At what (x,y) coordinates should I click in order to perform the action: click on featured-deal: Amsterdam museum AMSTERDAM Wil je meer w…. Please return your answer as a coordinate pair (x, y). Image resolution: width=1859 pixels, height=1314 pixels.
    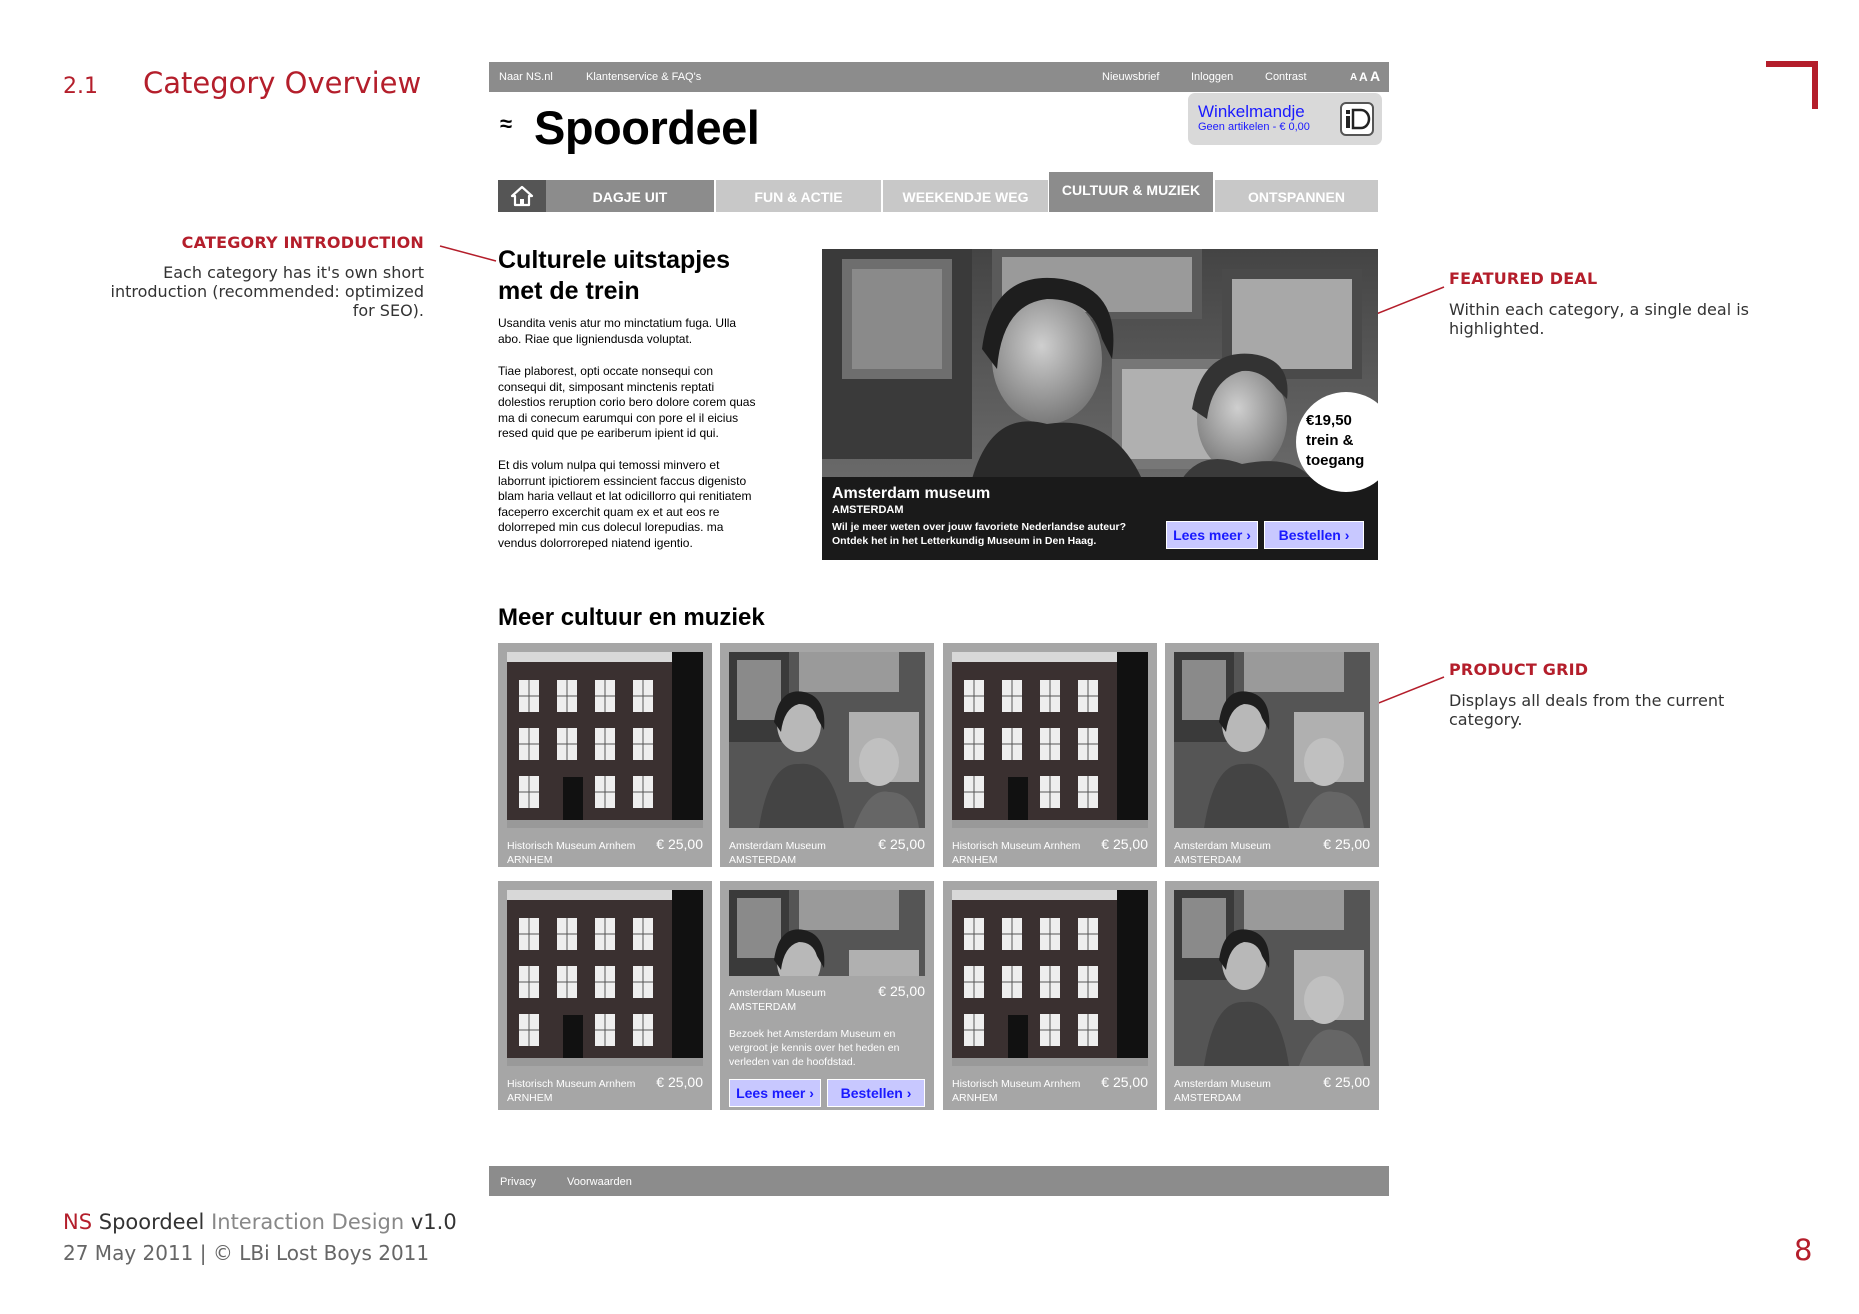
    Looking at the image, I should click on (1100, 404).